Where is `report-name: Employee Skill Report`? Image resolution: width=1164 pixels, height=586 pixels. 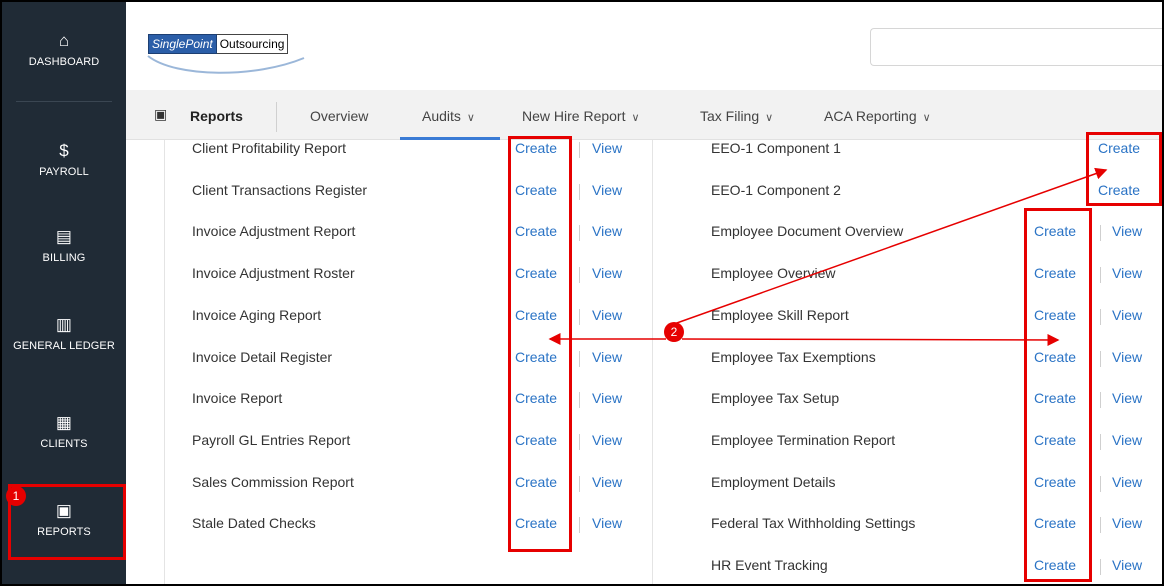
report-name: Employee Skill Report is located at coordinates (780, 315).